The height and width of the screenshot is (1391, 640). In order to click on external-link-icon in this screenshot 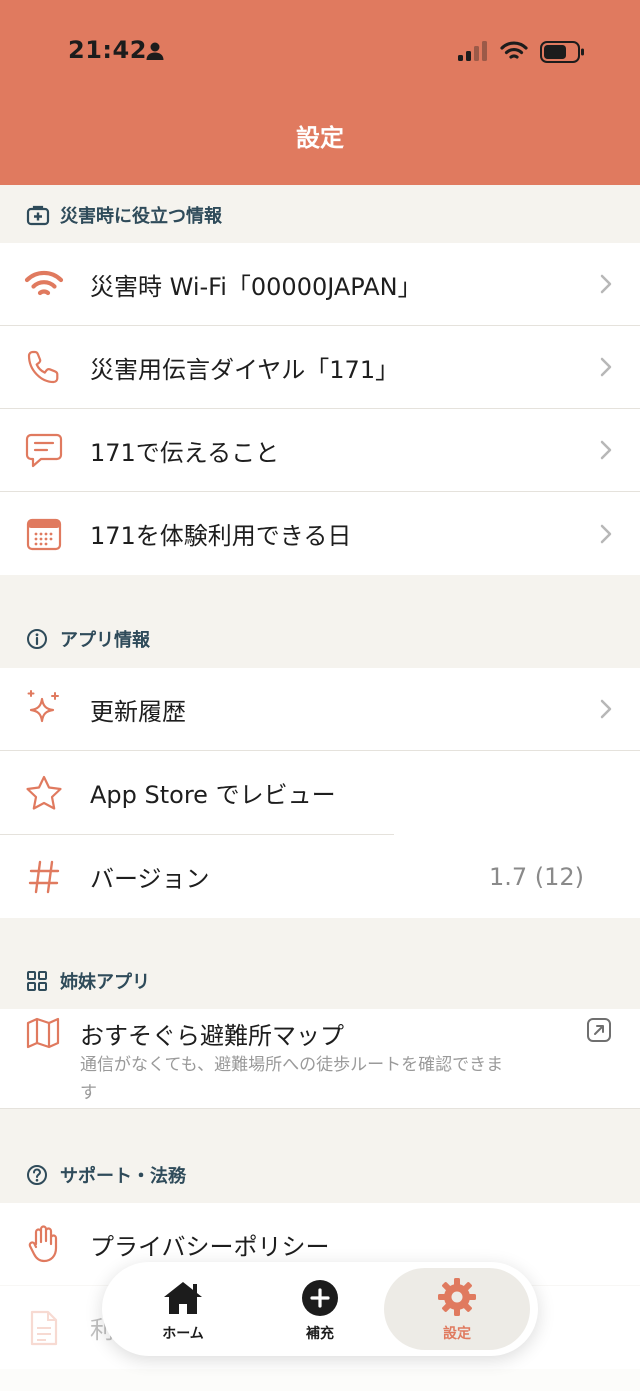, I will do `click(599, 1030)`.